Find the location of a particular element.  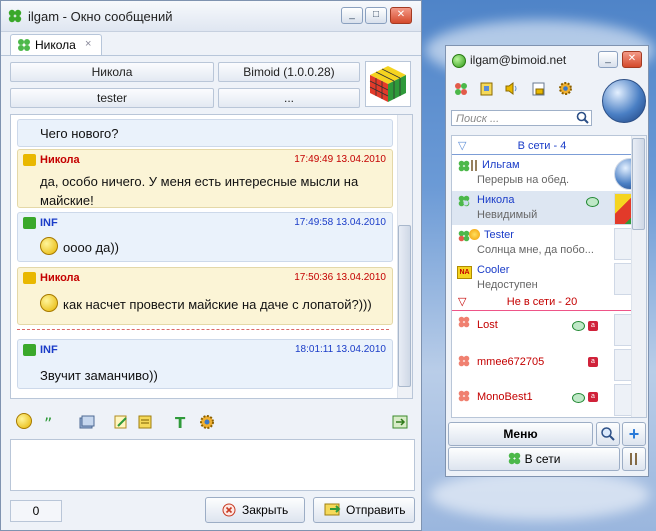

contact-avatar is located at coordinates (388, 84).